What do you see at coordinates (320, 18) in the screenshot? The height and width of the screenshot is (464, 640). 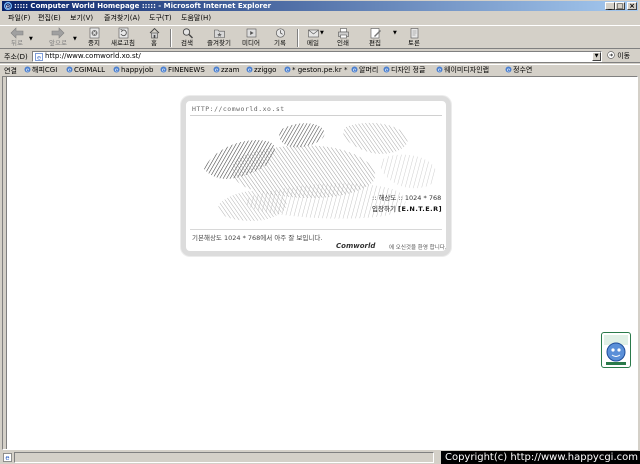 I see `menu-bar: 파일(F) 편집(E) 보기(V) 즐겨찾기(A) 도구(T) 도움말(H)` at bounding box center [320, 18].